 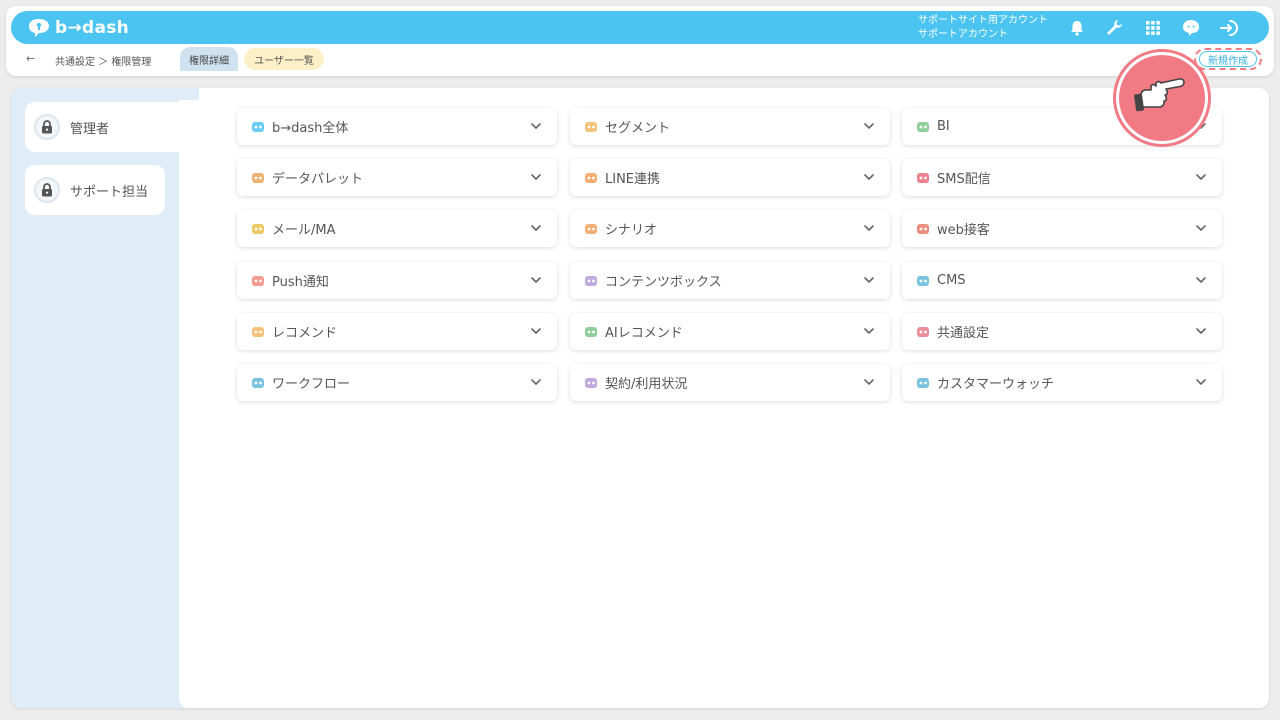 What do you see at coordinates (591, 127) in the screenshot?
I see `segment-icon` at bounding box center [591, 127].